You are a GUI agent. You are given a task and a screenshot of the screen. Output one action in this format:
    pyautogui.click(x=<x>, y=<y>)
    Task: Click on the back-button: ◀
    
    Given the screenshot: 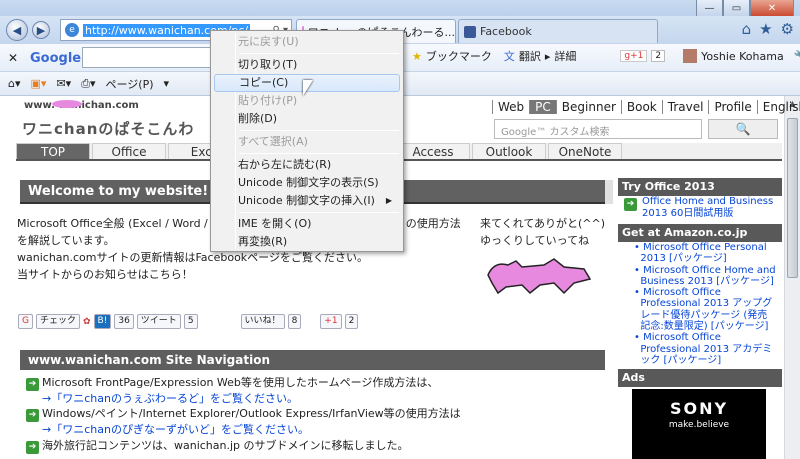 What is the action you would take?
    pyautogui.click(x=17, y=30)
    